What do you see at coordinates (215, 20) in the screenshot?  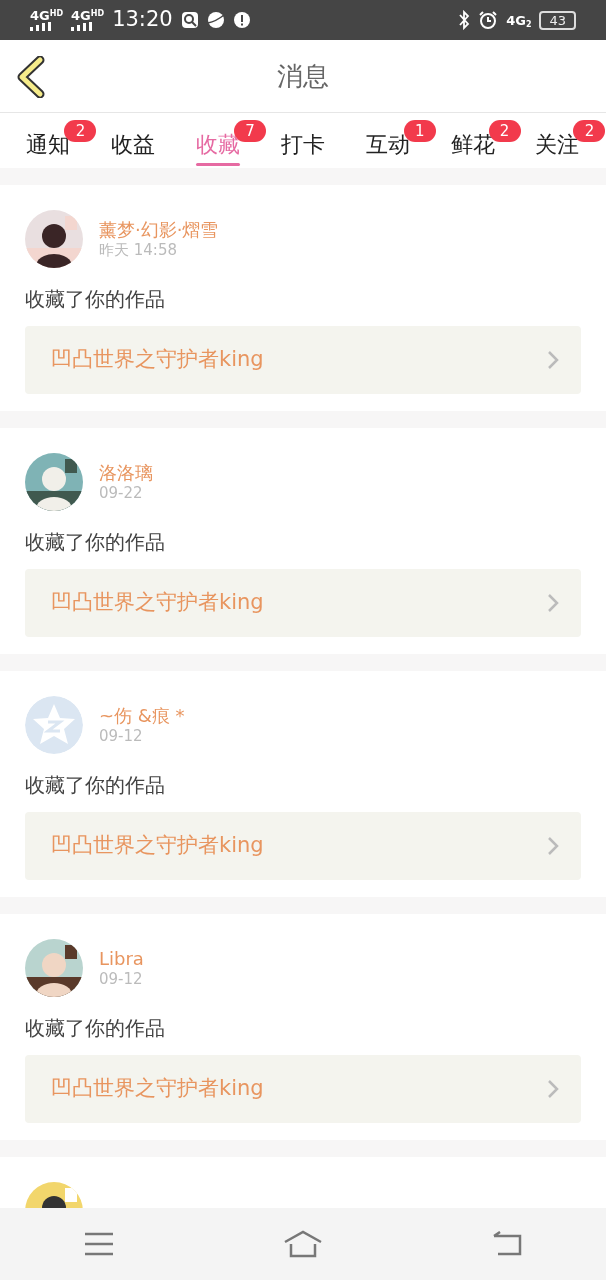 I see `planet-icon` at bounding box center [215, 20].